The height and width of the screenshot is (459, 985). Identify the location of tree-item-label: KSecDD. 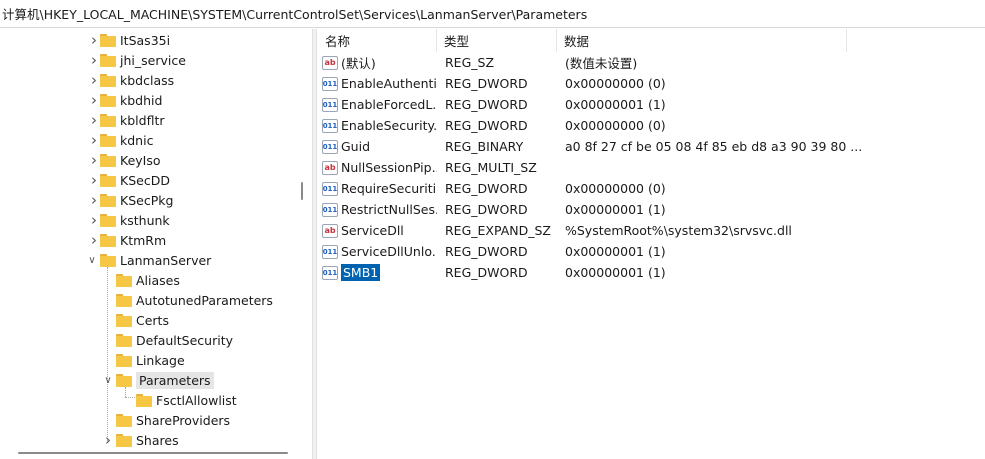
(145, 180).